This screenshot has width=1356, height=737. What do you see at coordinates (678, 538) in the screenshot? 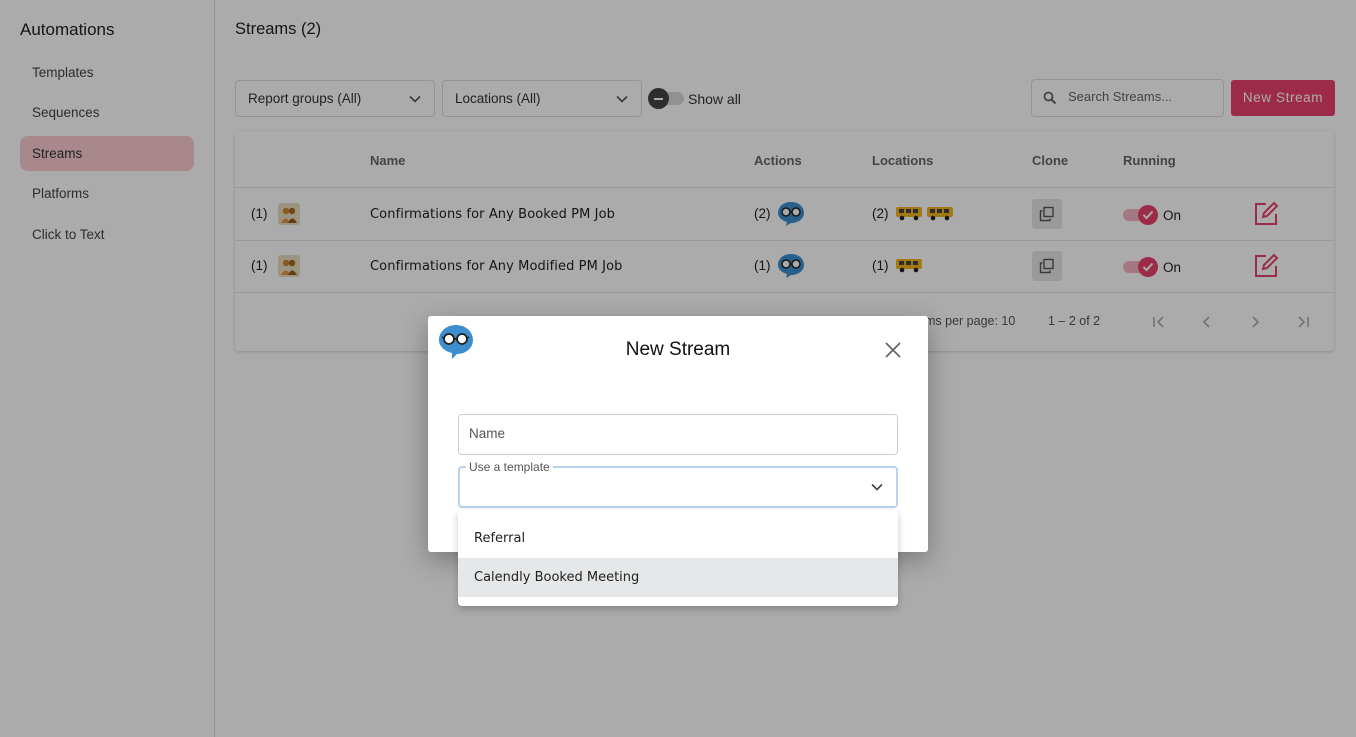
I see `template-option-referral: Referral` at bounding box center [678, 538].